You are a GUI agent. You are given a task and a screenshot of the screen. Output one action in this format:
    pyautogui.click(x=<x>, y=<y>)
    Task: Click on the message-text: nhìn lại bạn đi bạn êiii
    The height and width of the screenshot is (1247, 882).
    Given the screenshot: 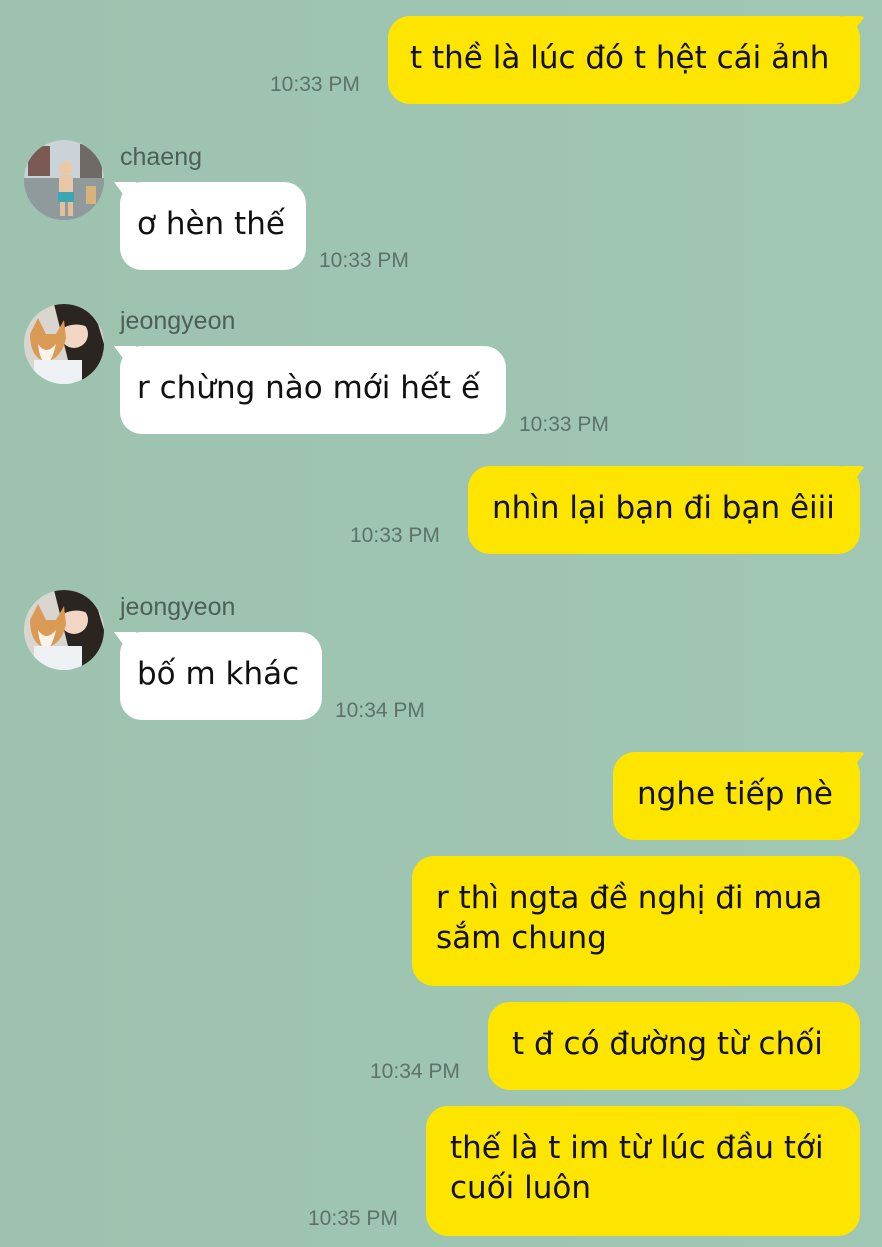 What is the action you would take?
    pyautogui.click(x=663, y=508)
    